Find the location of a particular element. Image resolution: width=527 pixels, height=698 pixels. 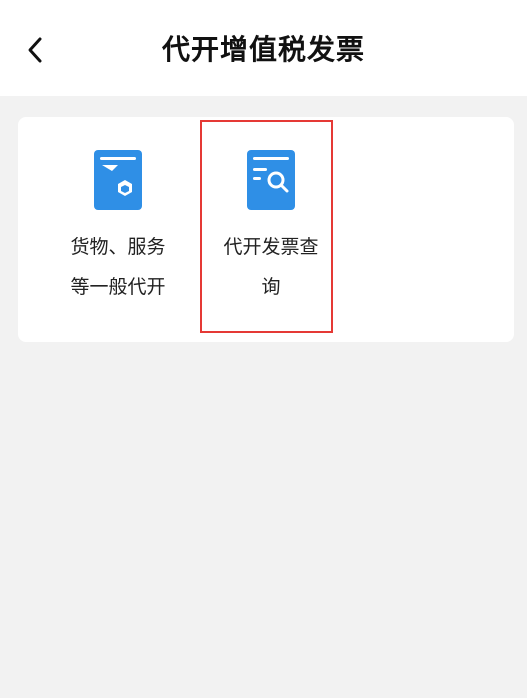

header-bar: 代开增值税发票 is located at coordinates (263, 48).